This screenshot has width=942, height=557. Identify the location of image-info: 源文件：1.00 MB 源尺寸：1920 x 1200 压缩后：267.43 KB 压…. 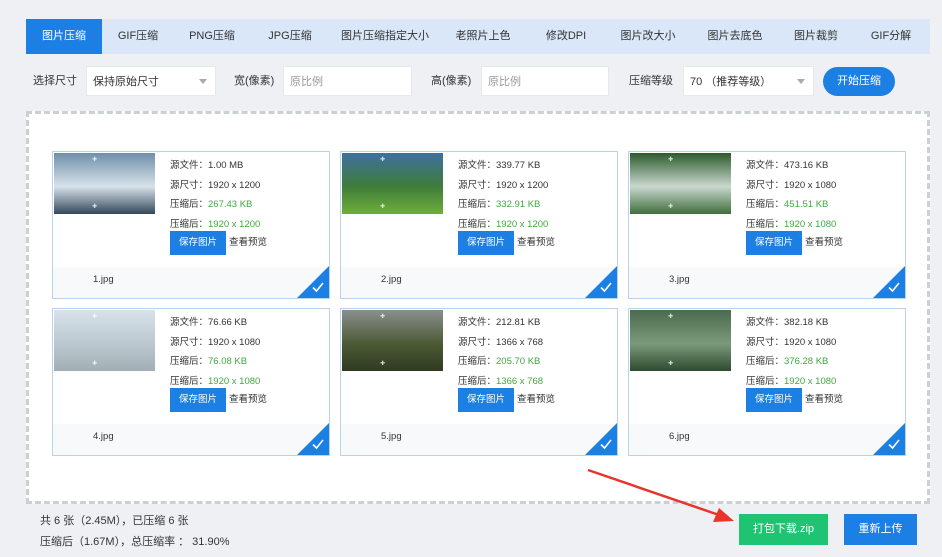
(215, 195).